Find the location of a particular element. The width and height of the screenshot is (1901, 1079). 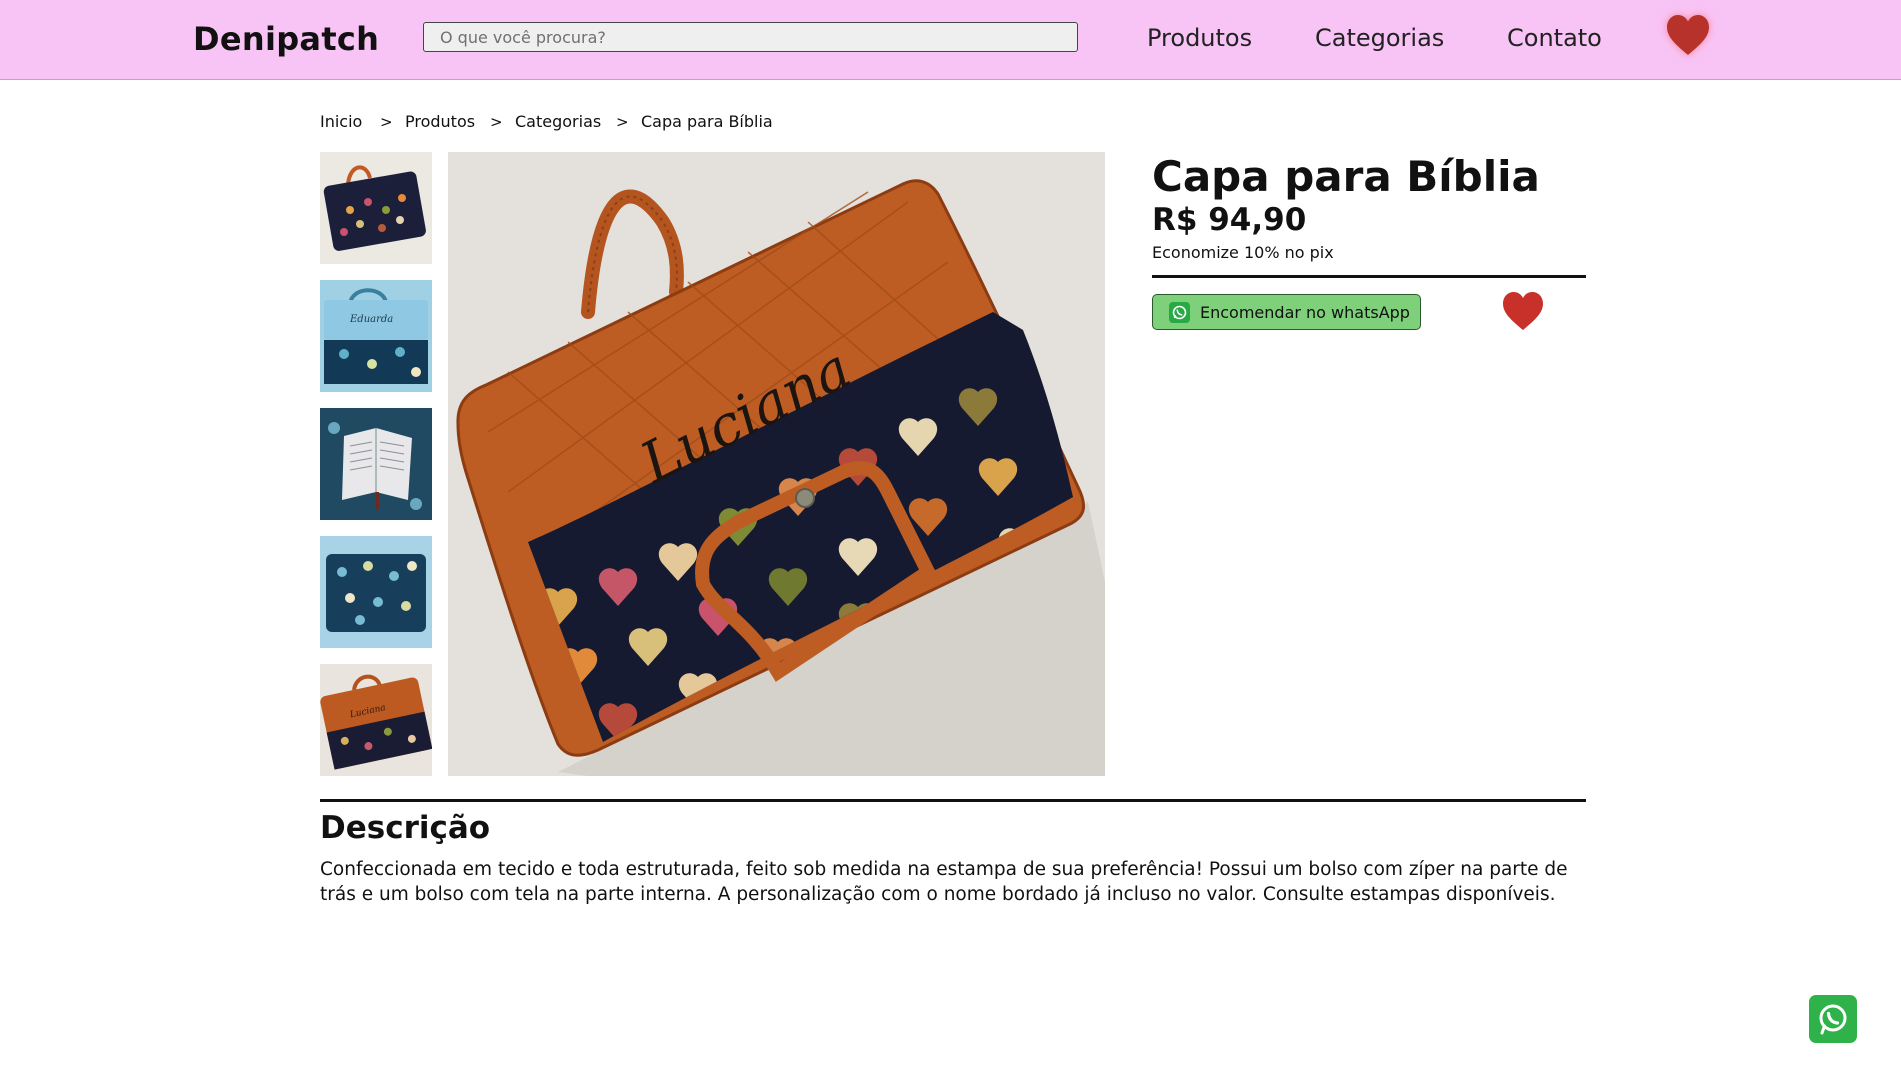

breadcrumb-categorias: Categorias is located at coordinates (558, 121).